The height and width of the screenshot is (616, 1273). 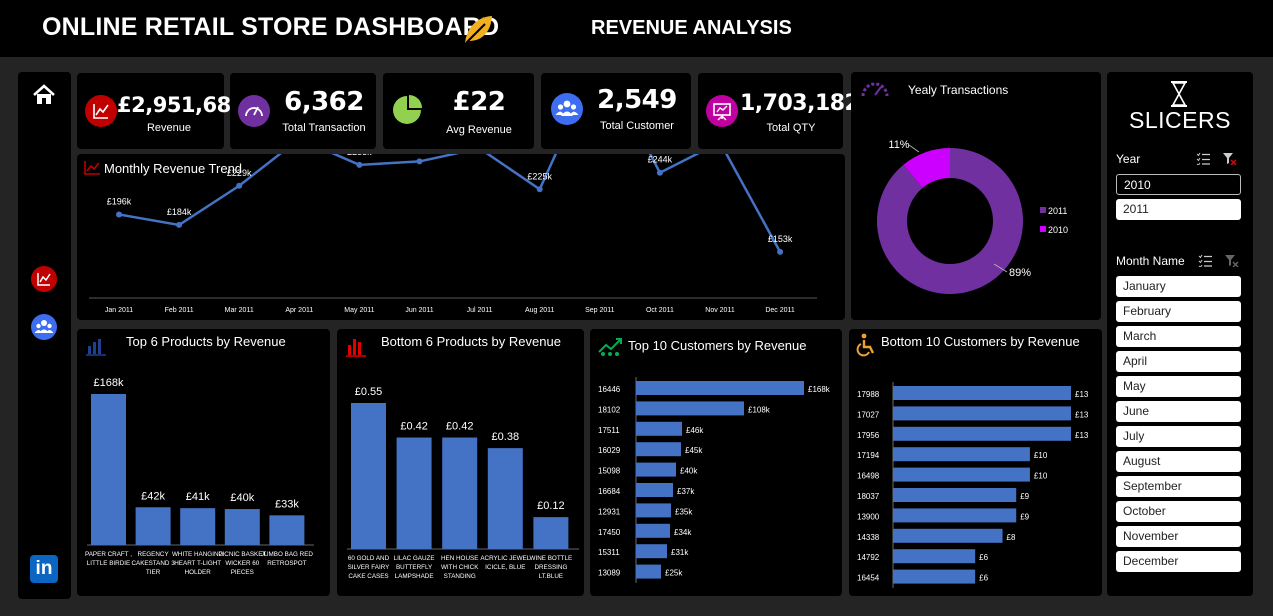 I want to click on year-option-2011: 2011, so click(x=1178, y=209).